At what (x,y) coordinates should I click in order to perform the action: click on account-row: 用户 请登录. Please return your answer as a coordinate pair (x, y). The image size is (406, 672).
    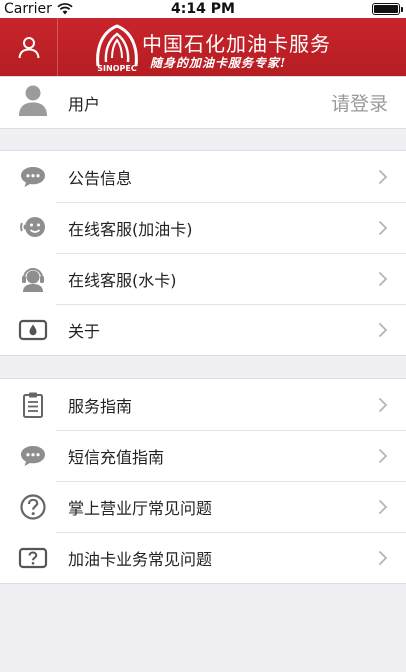
    Looking at the image, I should click on (203, 102).